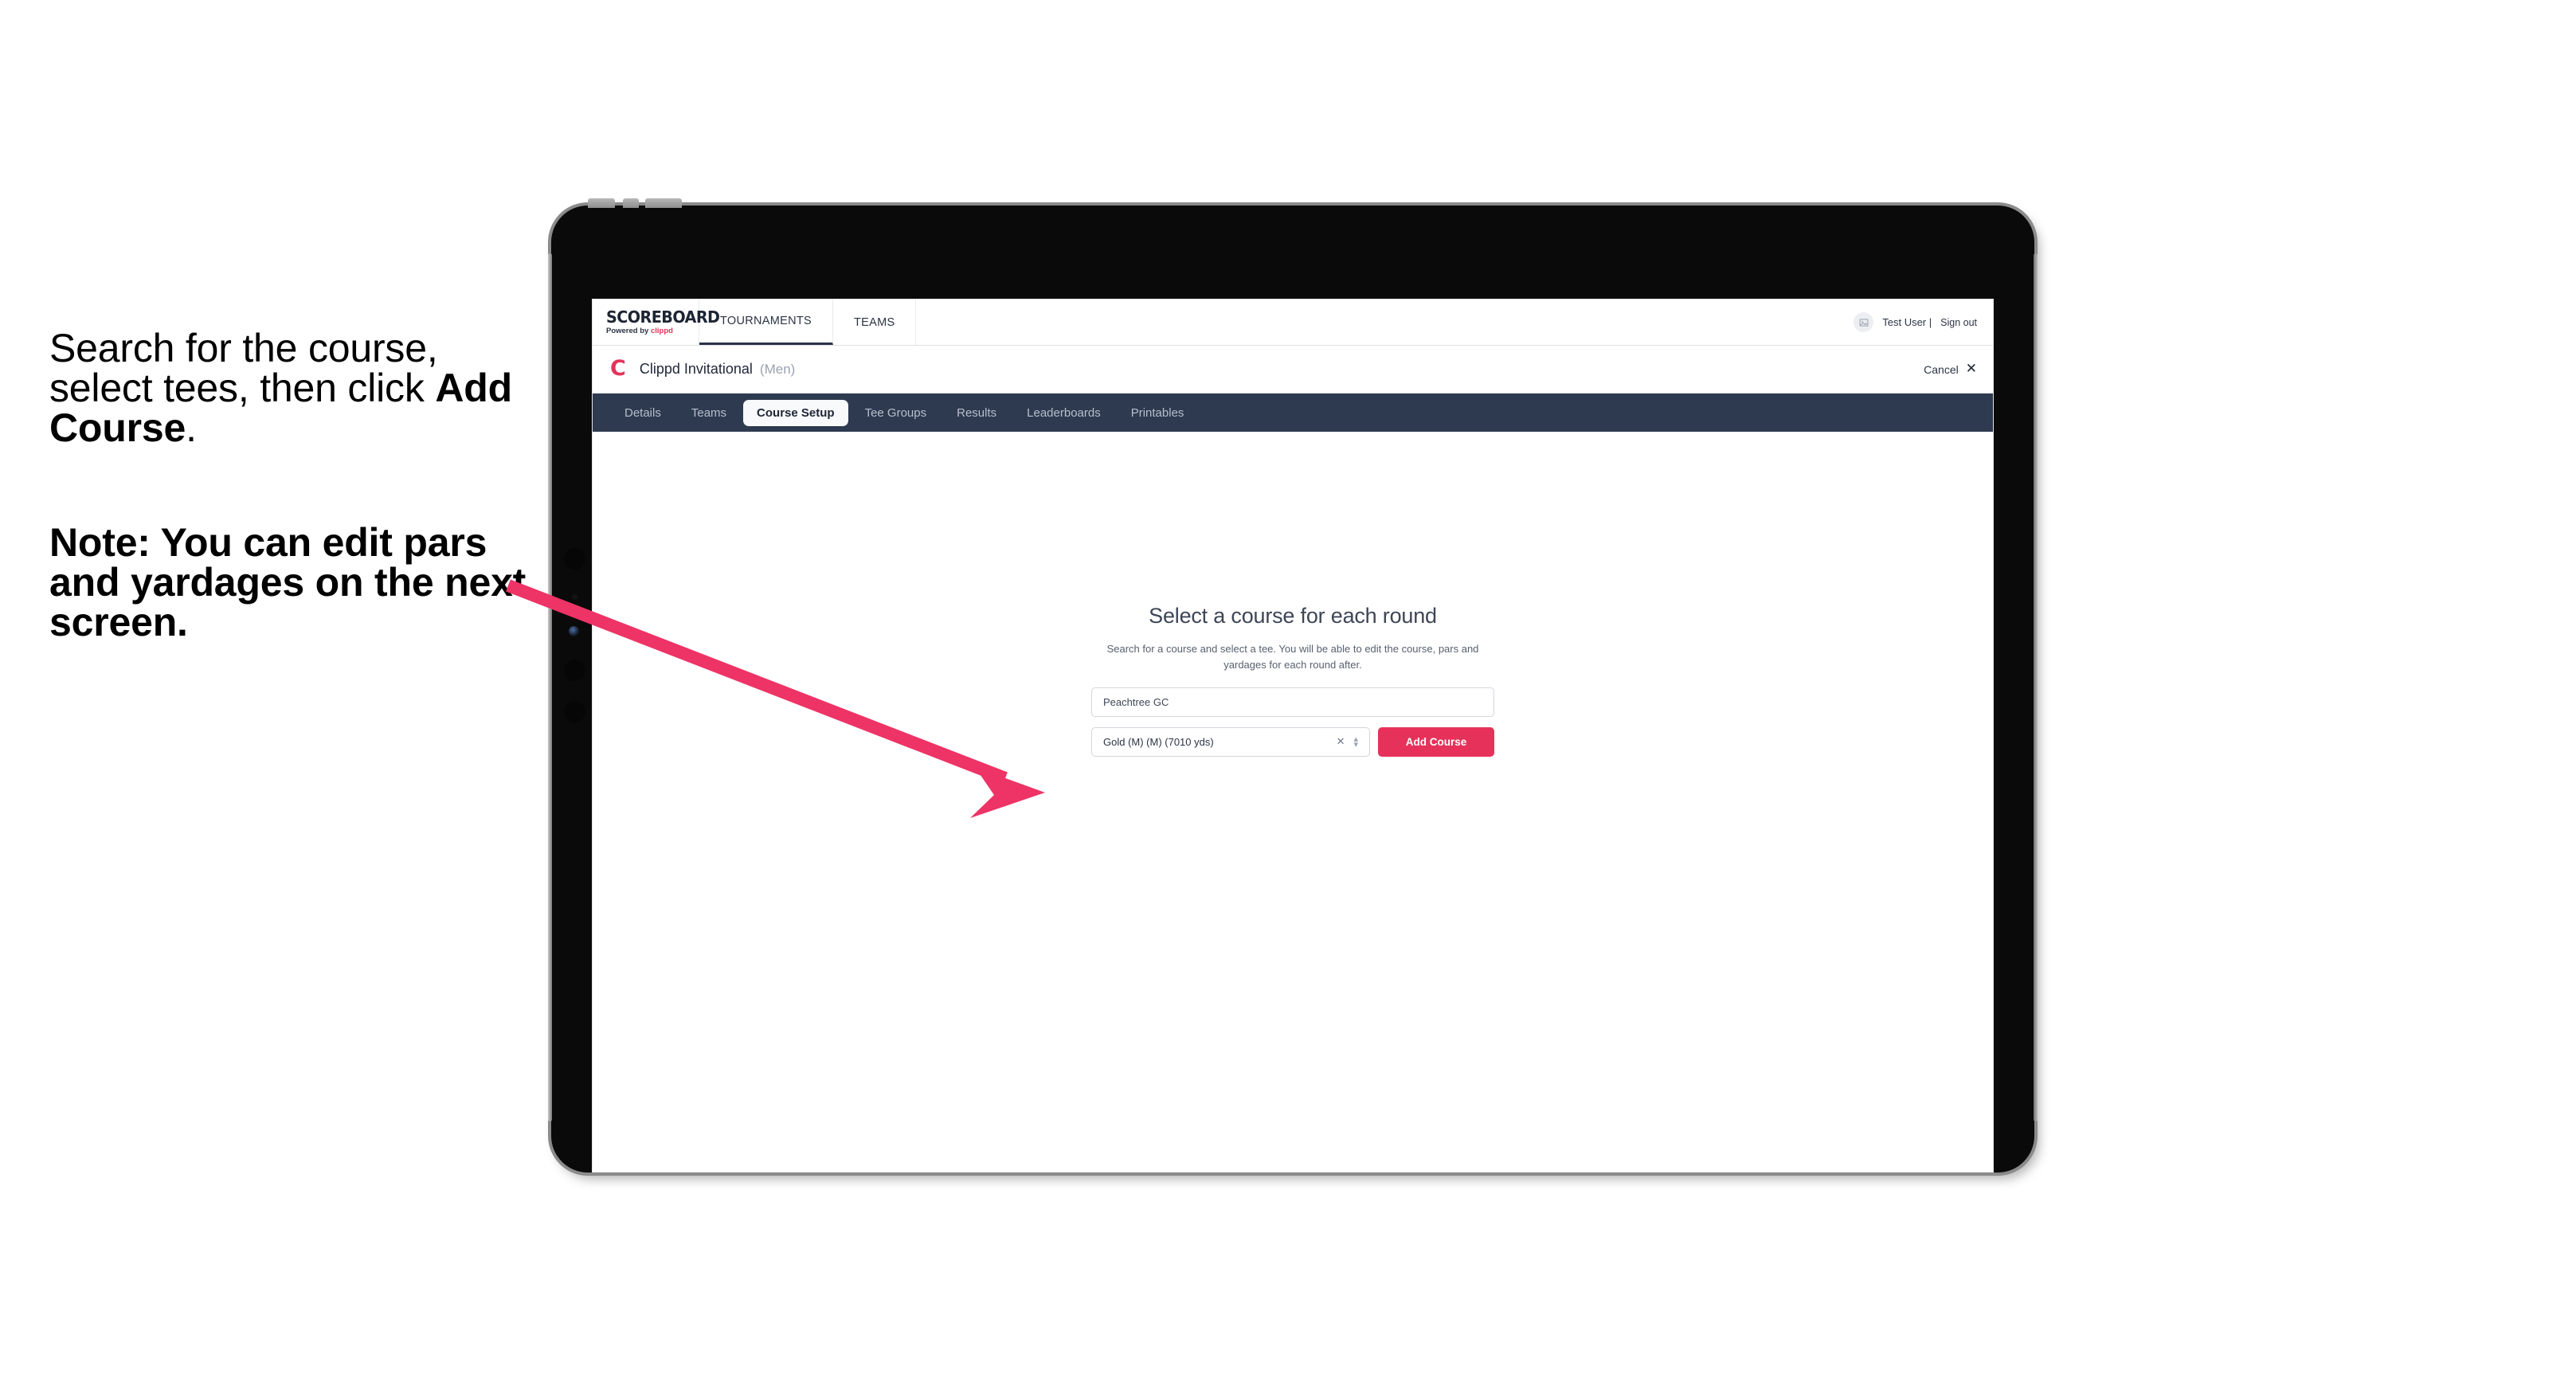 The width and height of the screenshot is (2576, 1386). Describe the element at coordinates (663, 317) in the screenshot. I see `brand-wordmark: SCOREBOARD` at that location.